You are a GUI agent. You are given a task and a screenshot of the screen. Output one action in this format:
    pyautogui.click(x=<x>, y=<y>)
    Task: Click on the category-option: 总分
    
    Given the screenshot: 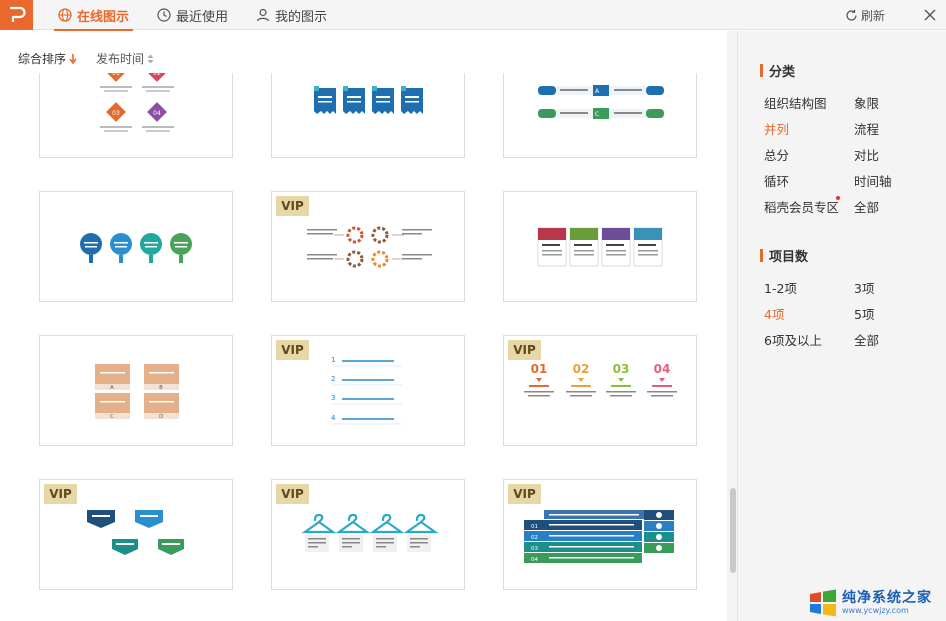 What is the action you would take?
    pyautogui.click(x=776, y=154)
    